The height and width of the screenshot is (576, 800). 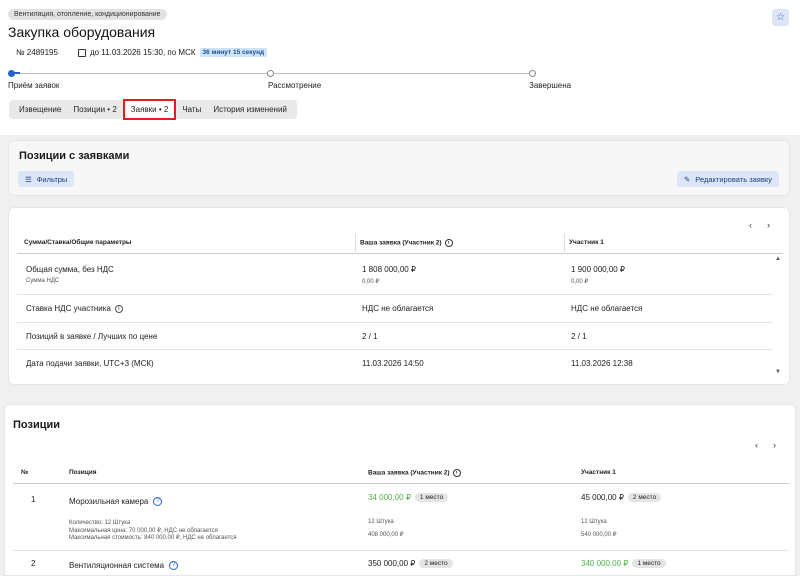 What do you see at coordinates (550, 85) in the screenshot?
I see `stage-label-completed: Завершена` at bounding box center [550, 85].